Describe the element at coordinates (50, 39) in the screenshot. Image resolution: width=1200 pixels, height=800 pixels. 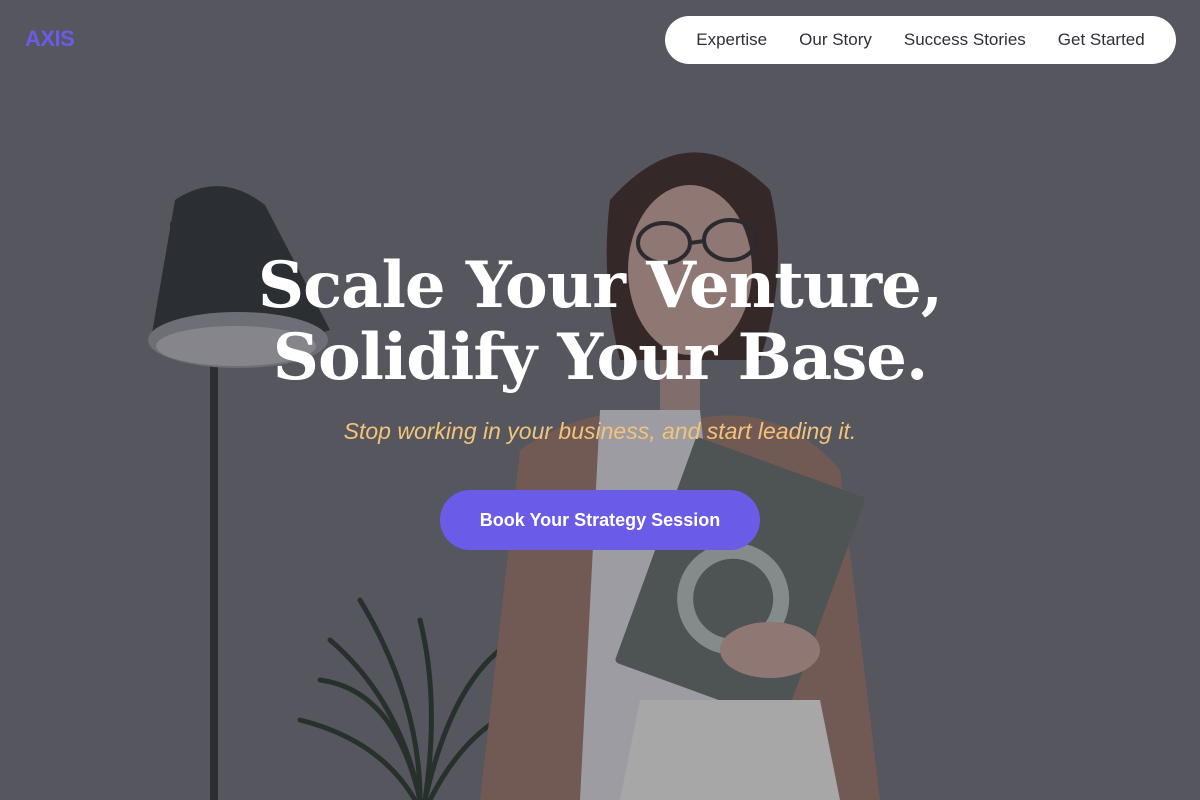
I see `brand-logo: AXIS` at that location.